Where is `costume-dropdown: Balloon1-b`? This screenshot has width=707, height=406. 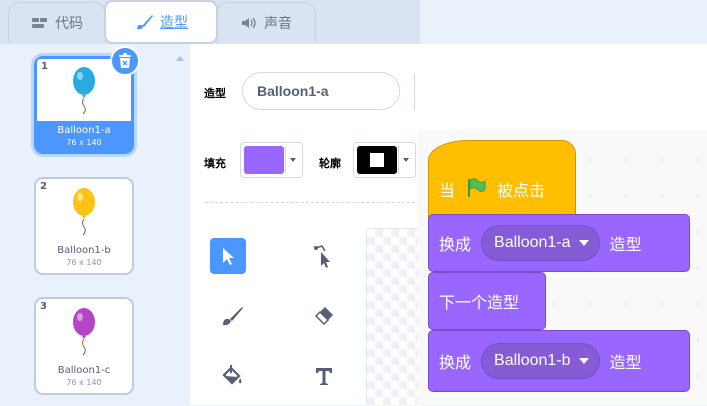
costume-dropdown: Balloon1-b is located at coordinates (540, 361).